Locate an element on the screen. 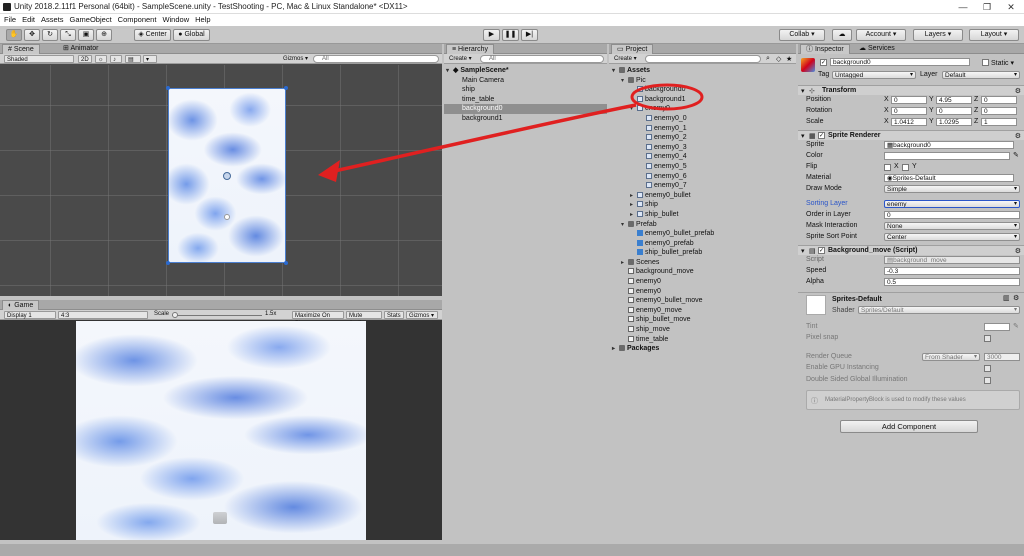  tab-project: ▭ Project is located at coordinates (632, 49).